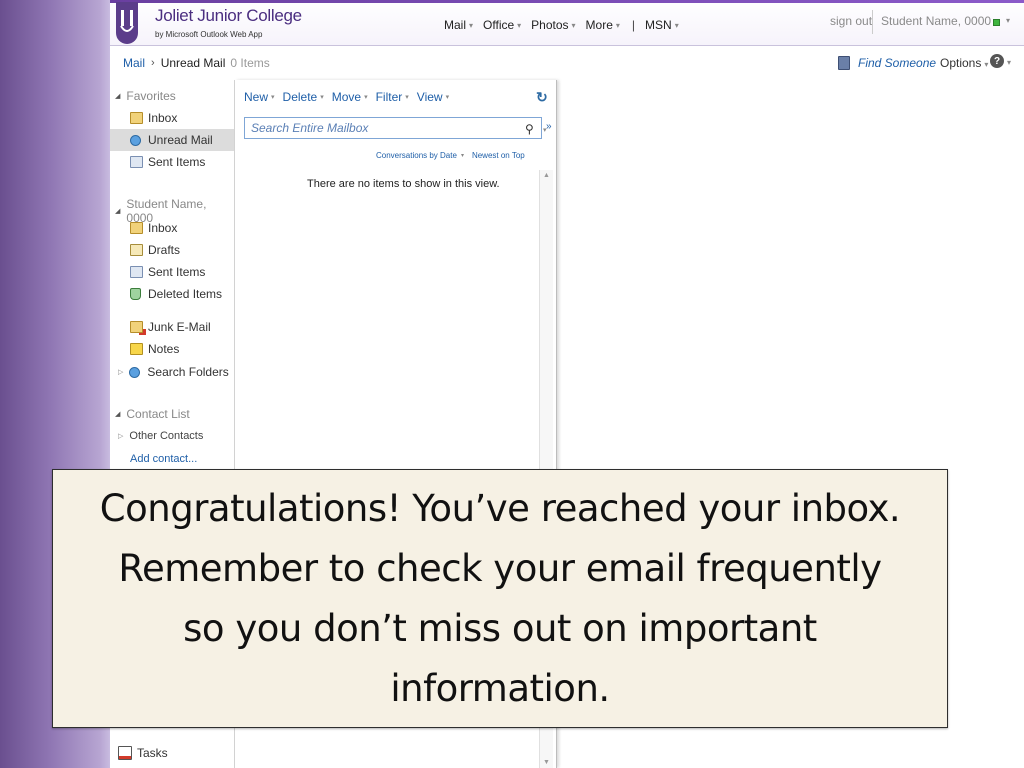 This screenshot has height=768, width=1024. What do you see at coordinates (458, 25) in the screenshot?
I see `nav-mail: Mail ▾` at bounding box center [458, 25].